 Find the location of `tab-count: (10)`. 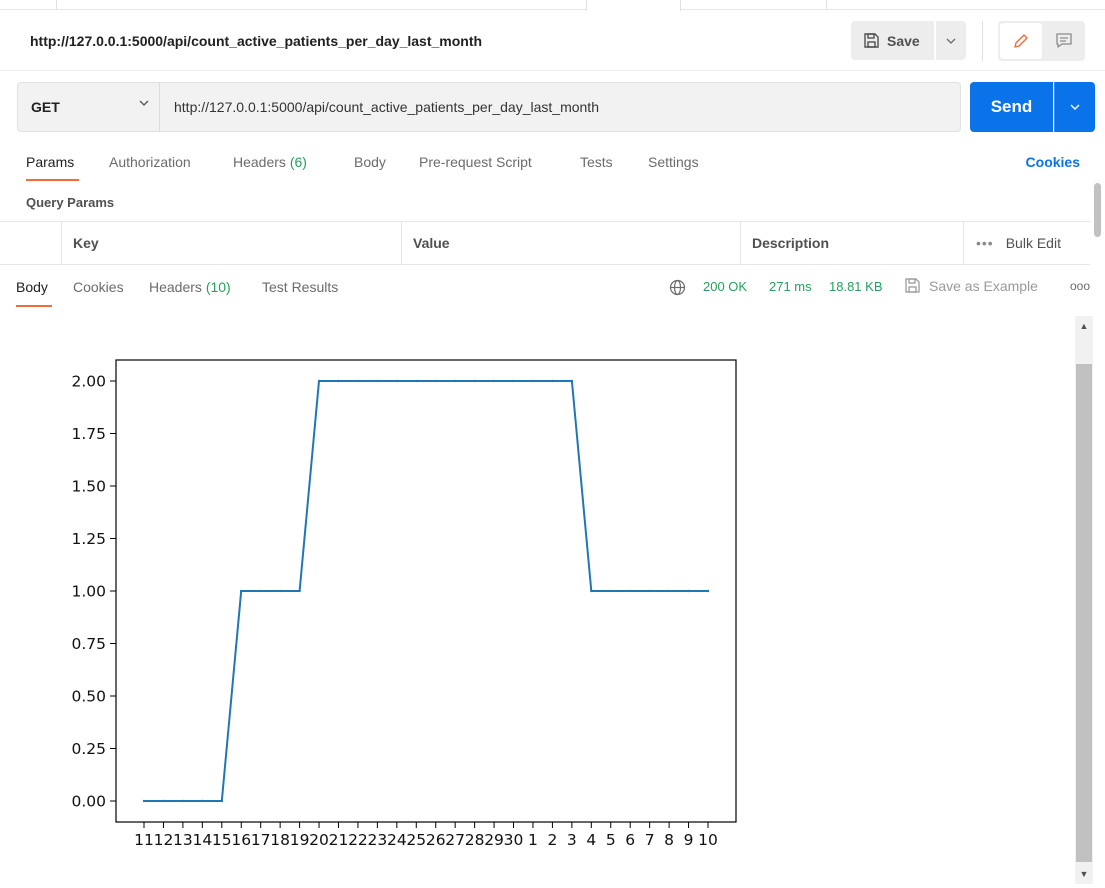

tab-count: (10) is located at coordinates (218, 287).